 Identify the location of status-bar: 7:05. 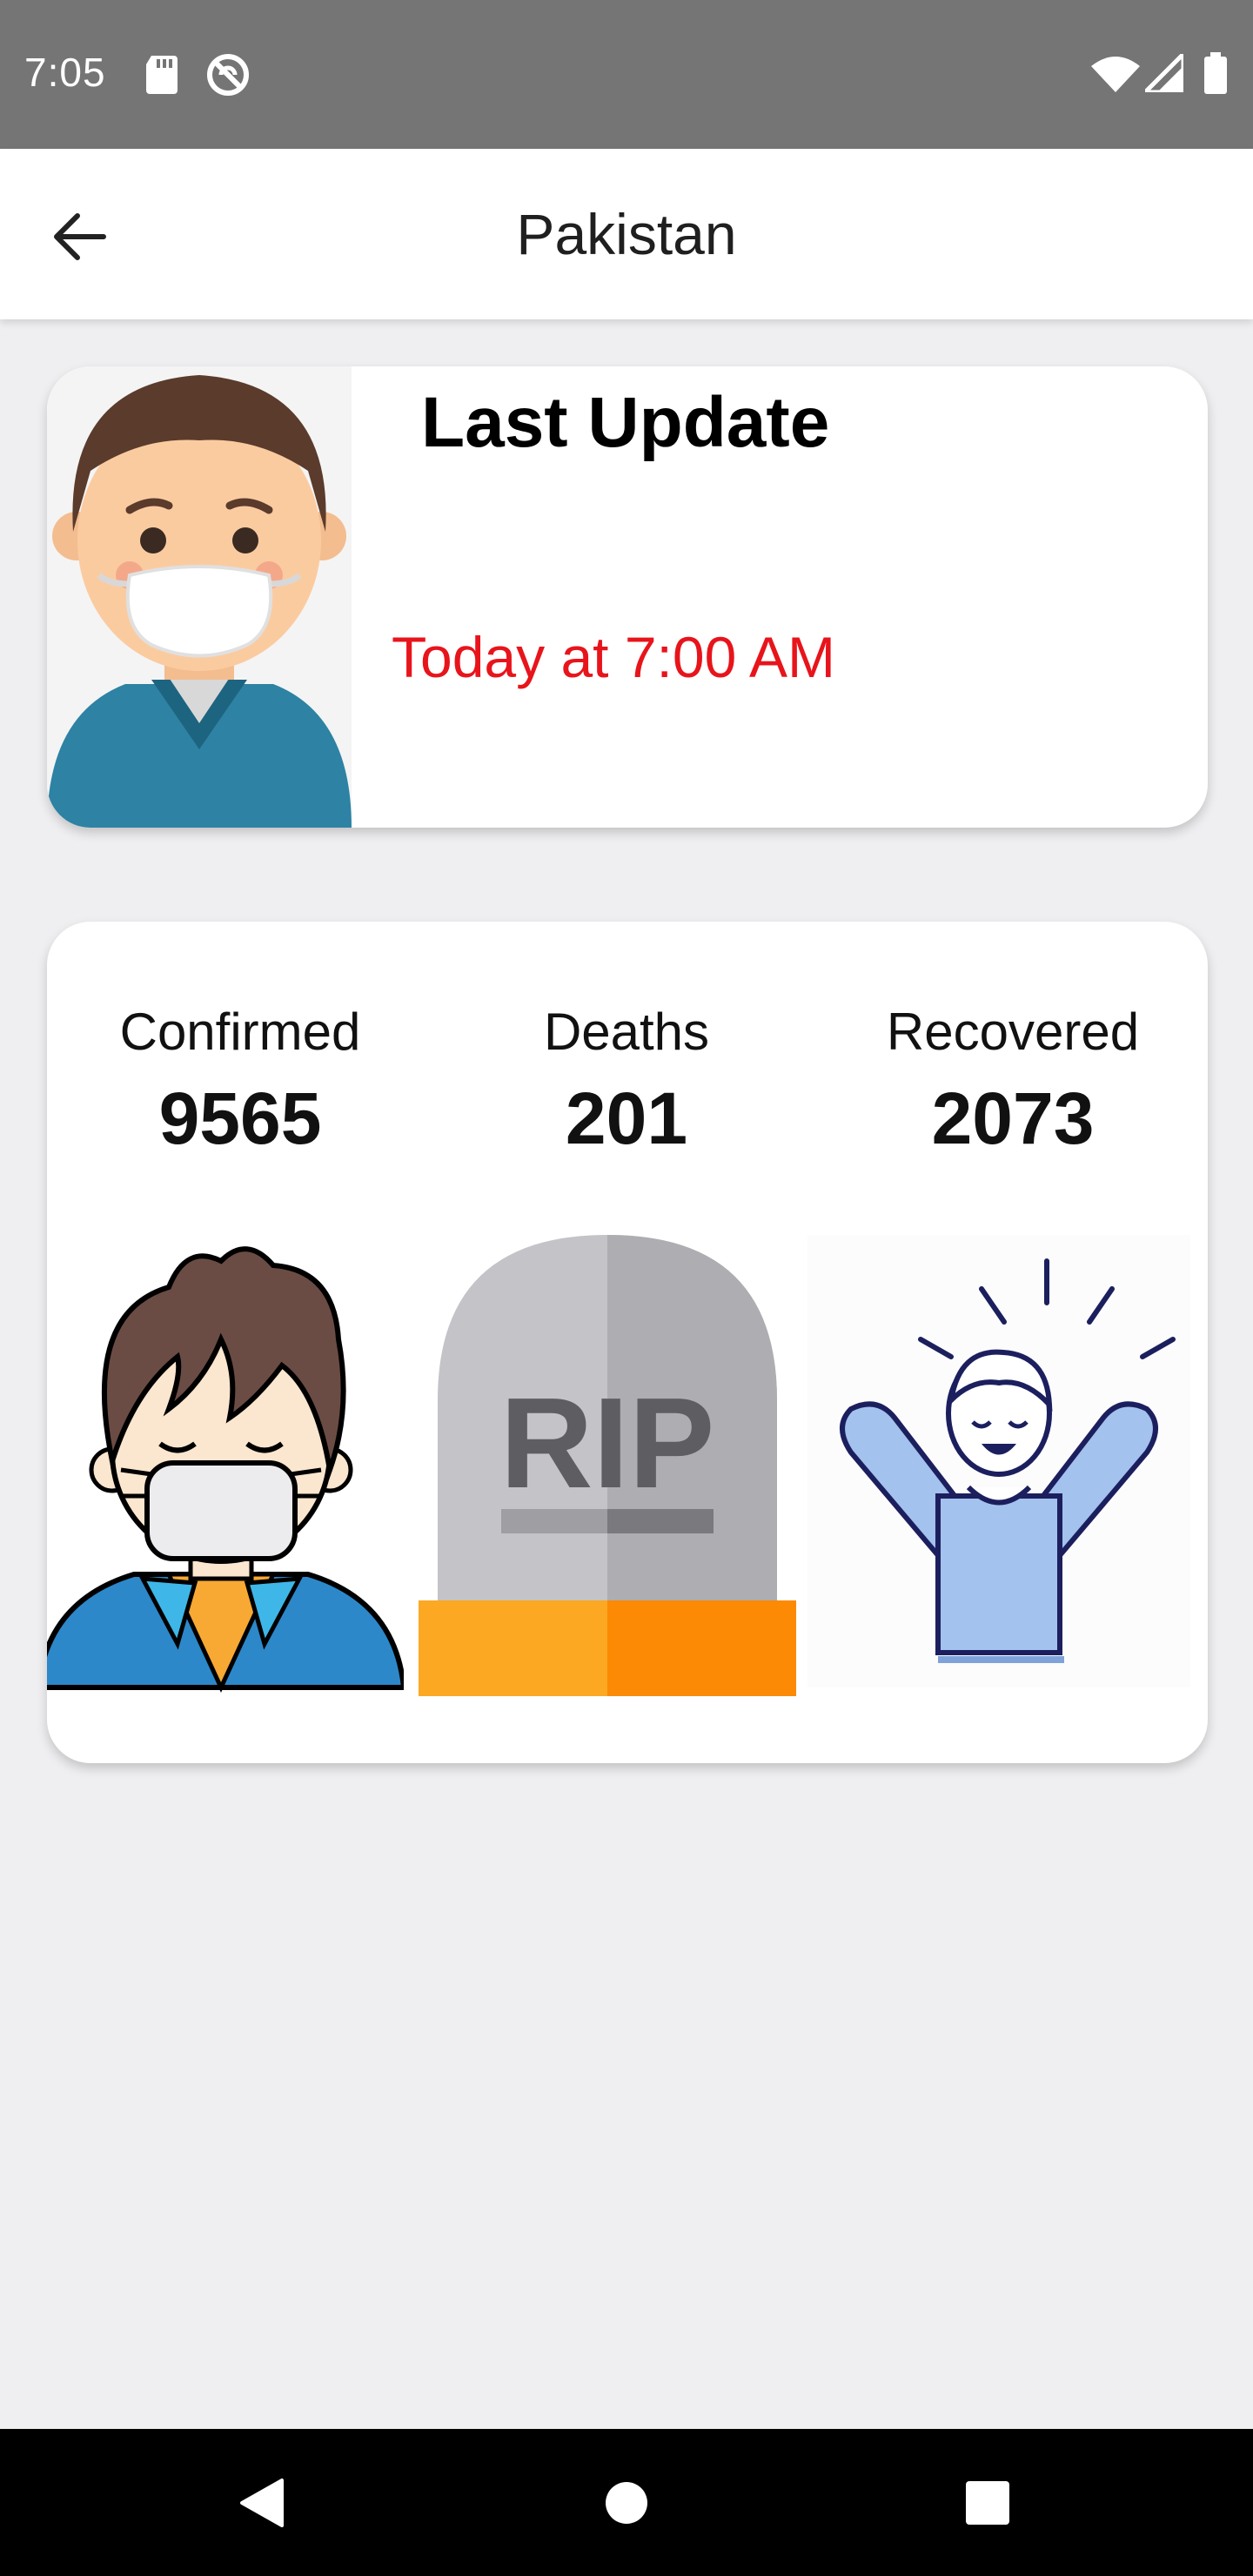
(626, 74).